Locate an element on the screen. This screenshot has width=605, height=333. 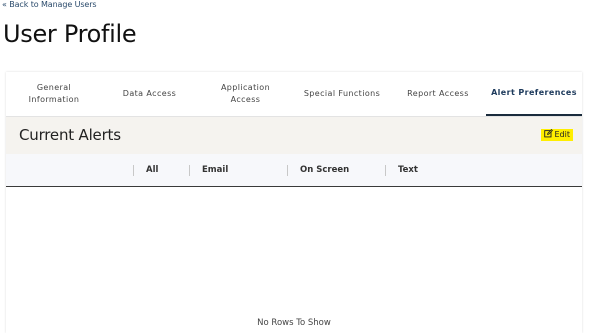
tab-application-access: Application Access is located at coordinates (245, 94).